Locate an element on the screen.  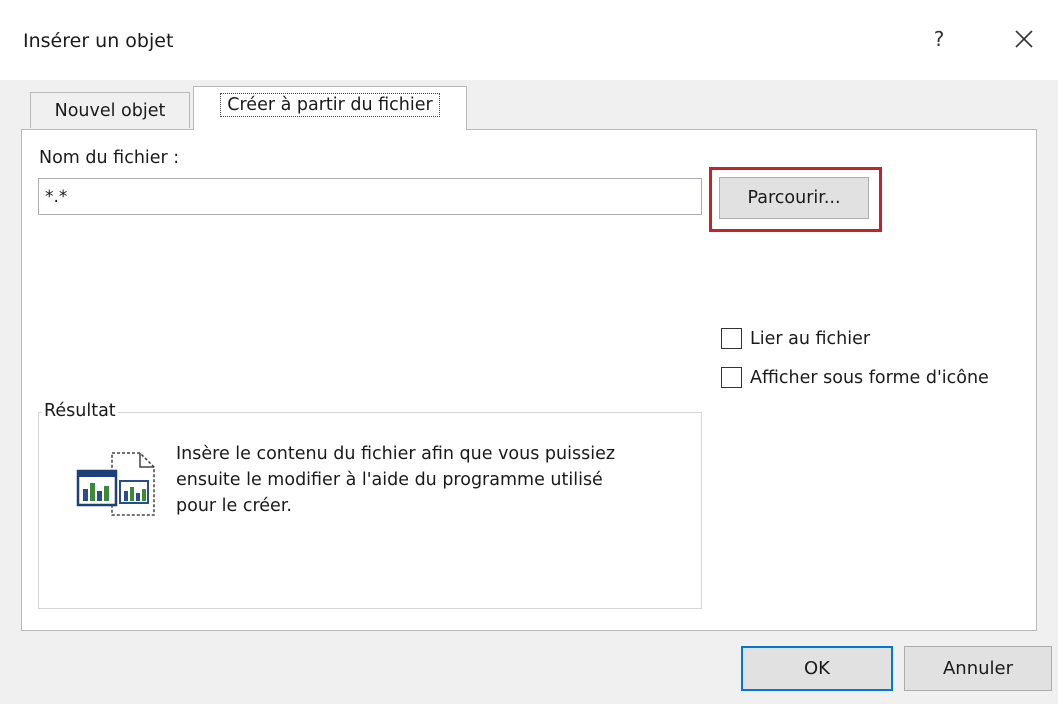
display-as-icon-option: Afficher sous forme d'icône is located at coordinates (855, 377).